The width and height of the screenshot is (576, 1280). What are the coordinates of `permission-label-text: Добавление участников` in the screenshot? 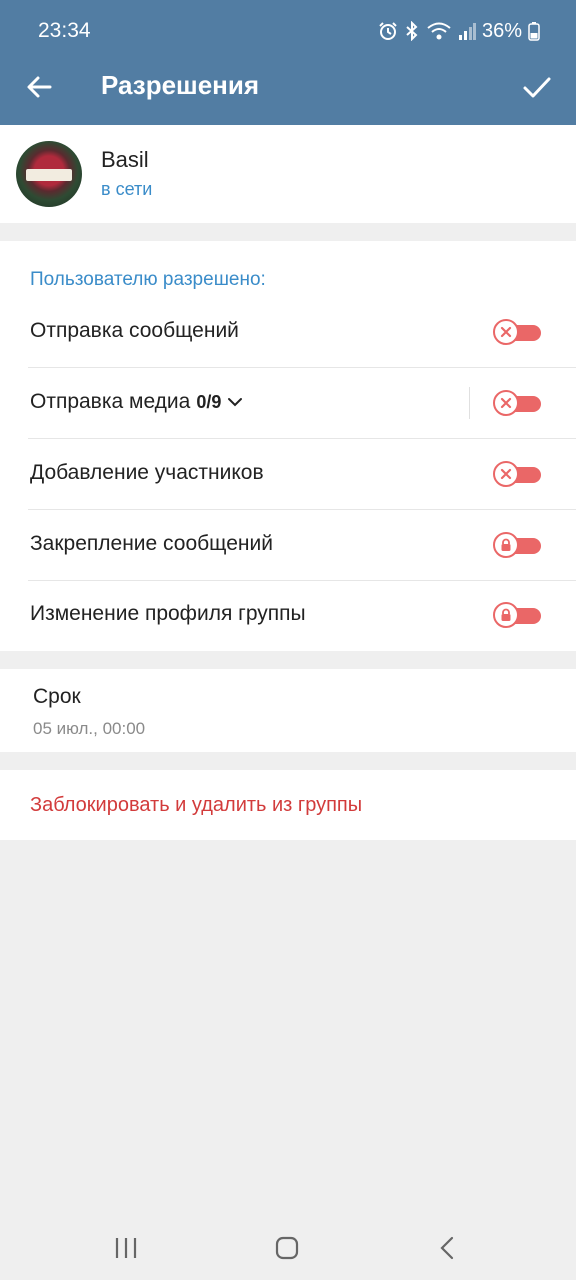 It's located at (147, 472).